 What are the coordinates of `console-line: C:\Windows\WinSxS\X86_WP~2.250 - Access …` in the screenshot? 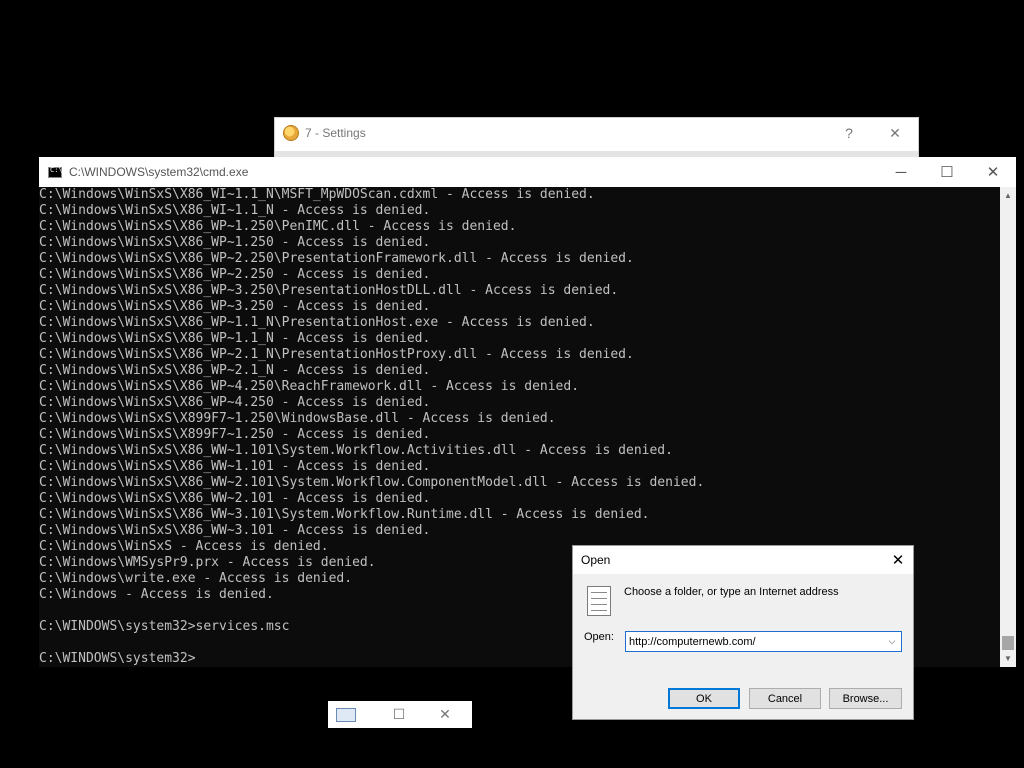 It's located at (235, 274).